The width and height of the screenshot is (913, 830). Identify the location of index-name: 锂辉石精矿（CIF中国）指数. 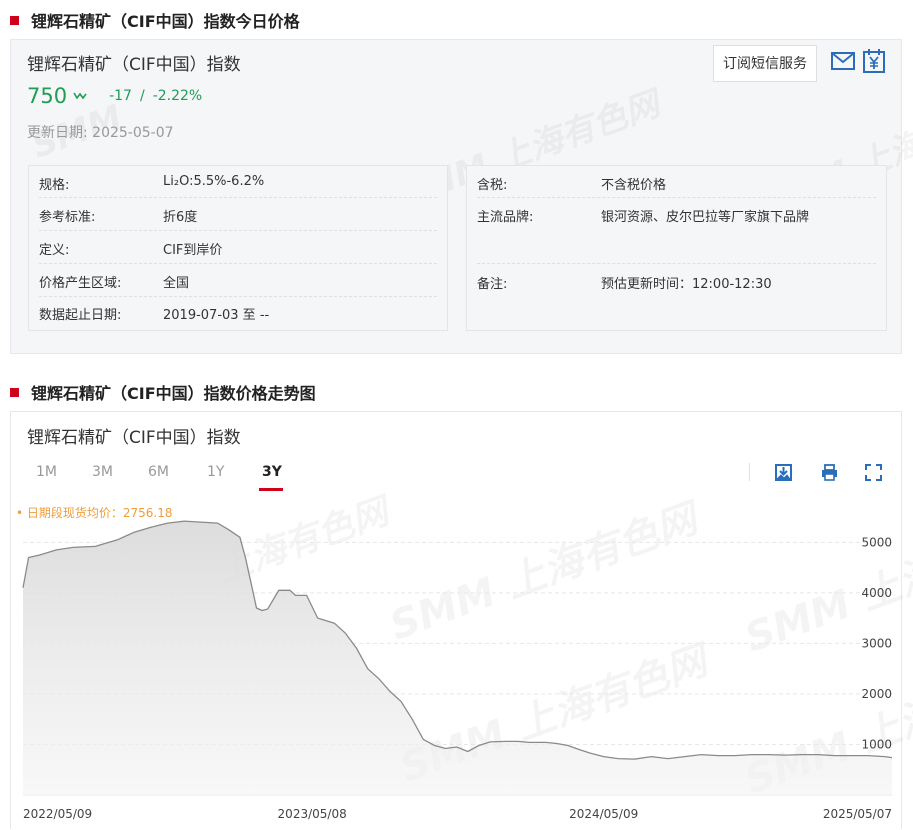
(134, 65).